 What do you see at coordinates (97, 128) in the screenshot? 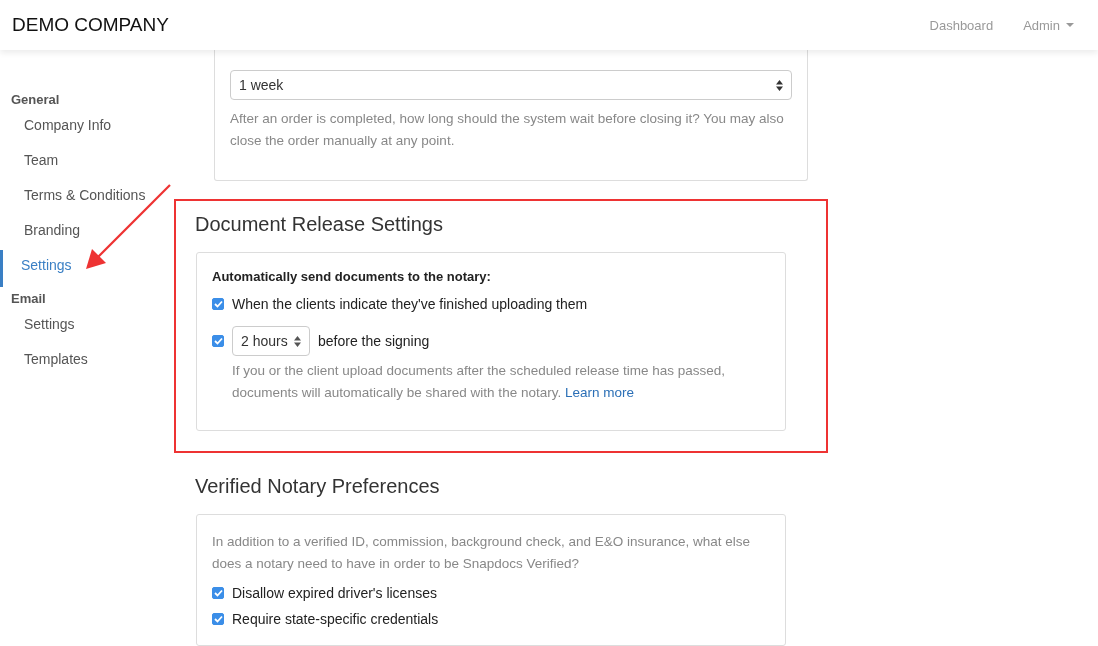
I see `sidebar-item: Company Info` at bounding box center [97, 128].